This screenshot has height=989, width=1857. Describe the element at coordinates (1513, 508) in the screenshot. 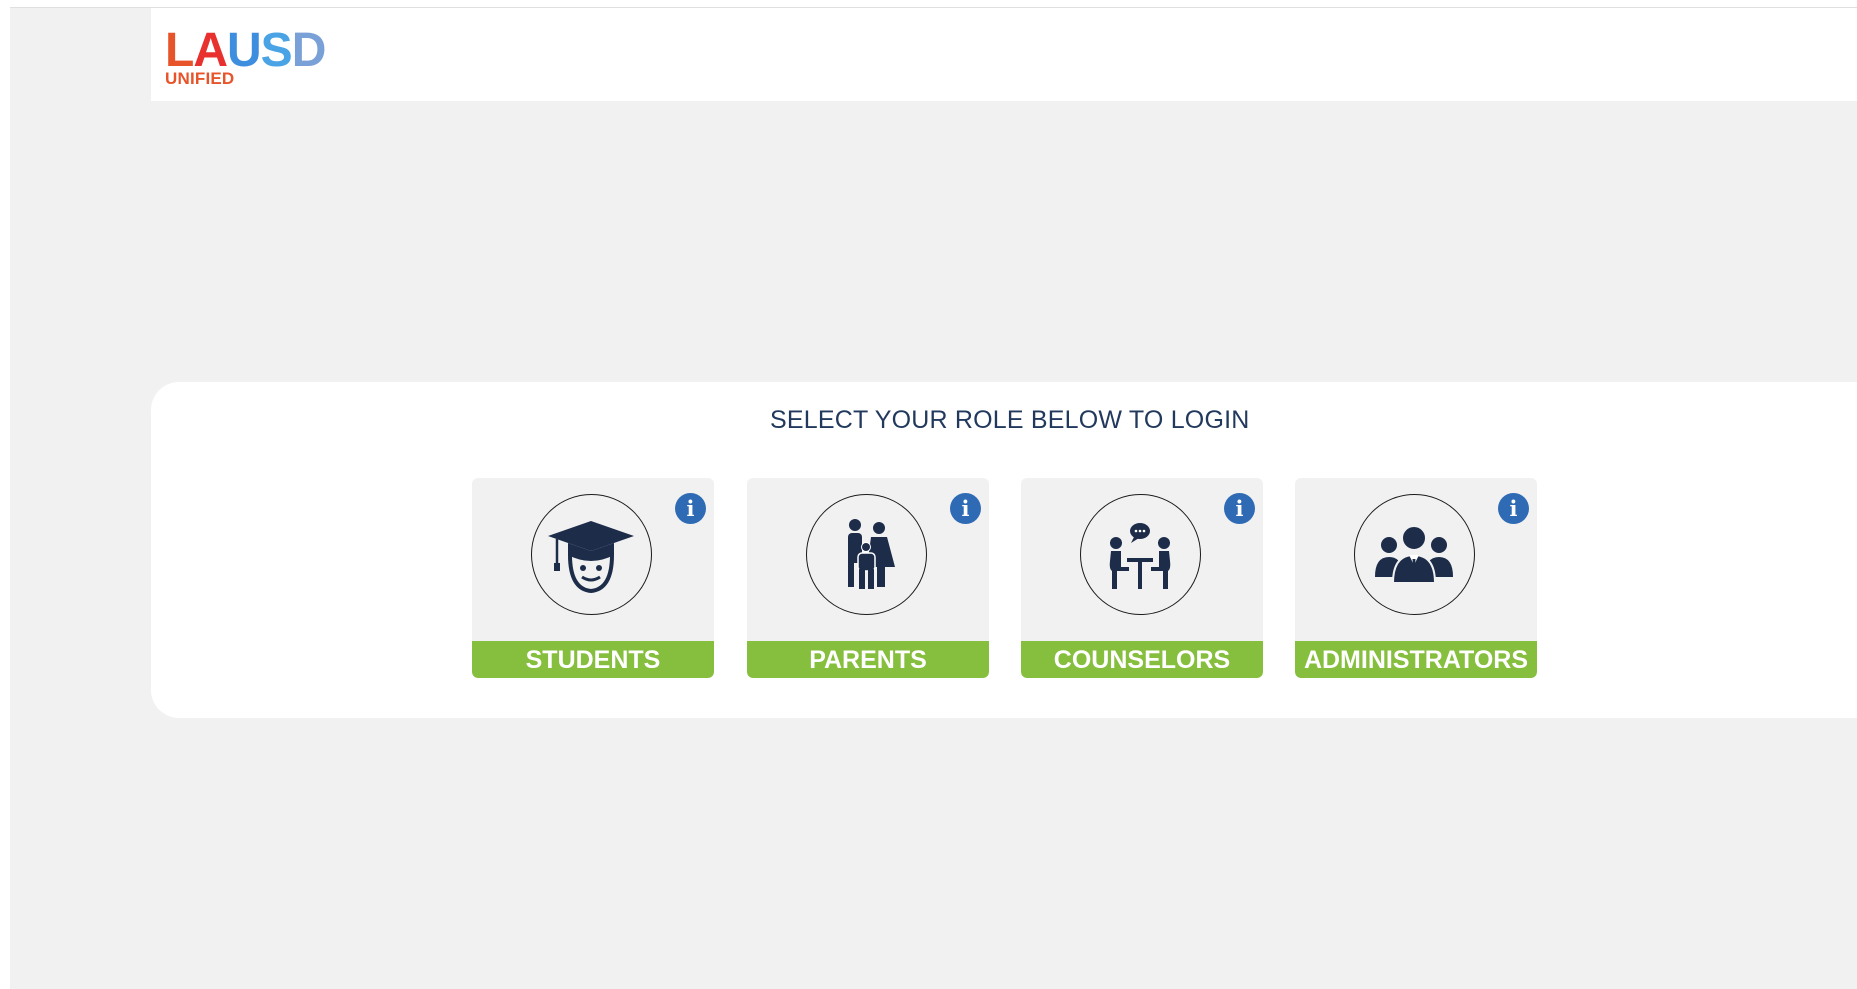

I see `administrators-info-icon: i` at that location.